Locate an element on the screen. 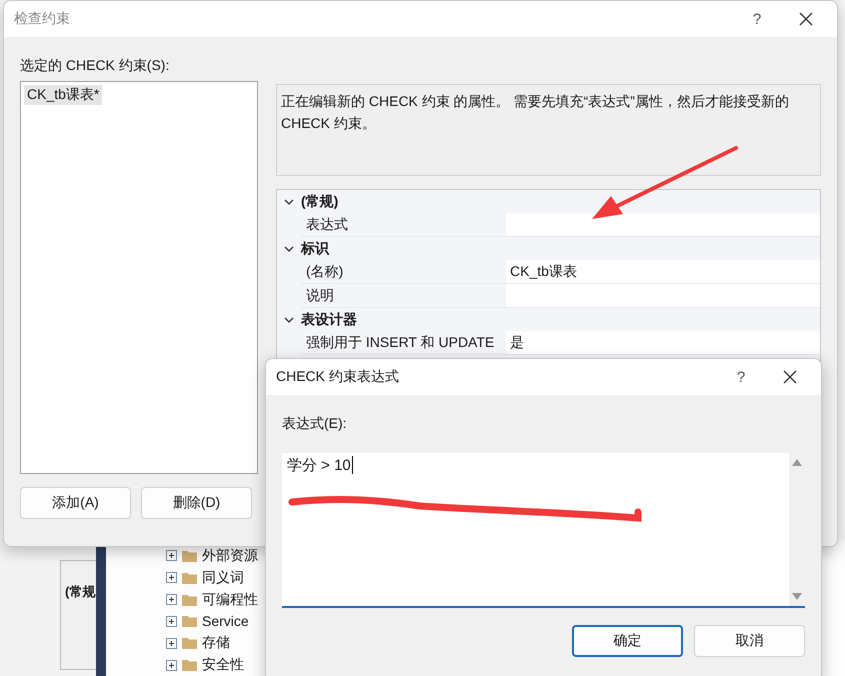 The height and width of the screenshot is (676, 845). dialog-button: 删除(D) is located at coordinates (196, 503).